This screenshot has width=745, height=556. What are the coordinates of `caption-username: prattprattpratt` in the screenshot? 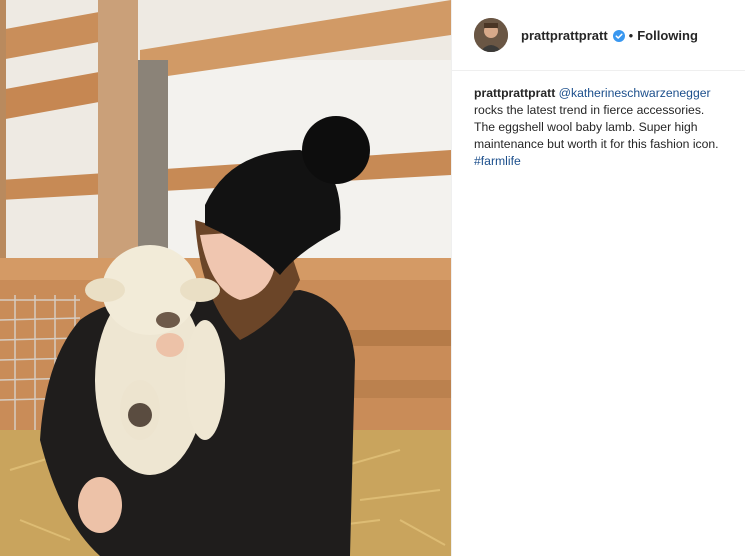 It's located at (514, 93).